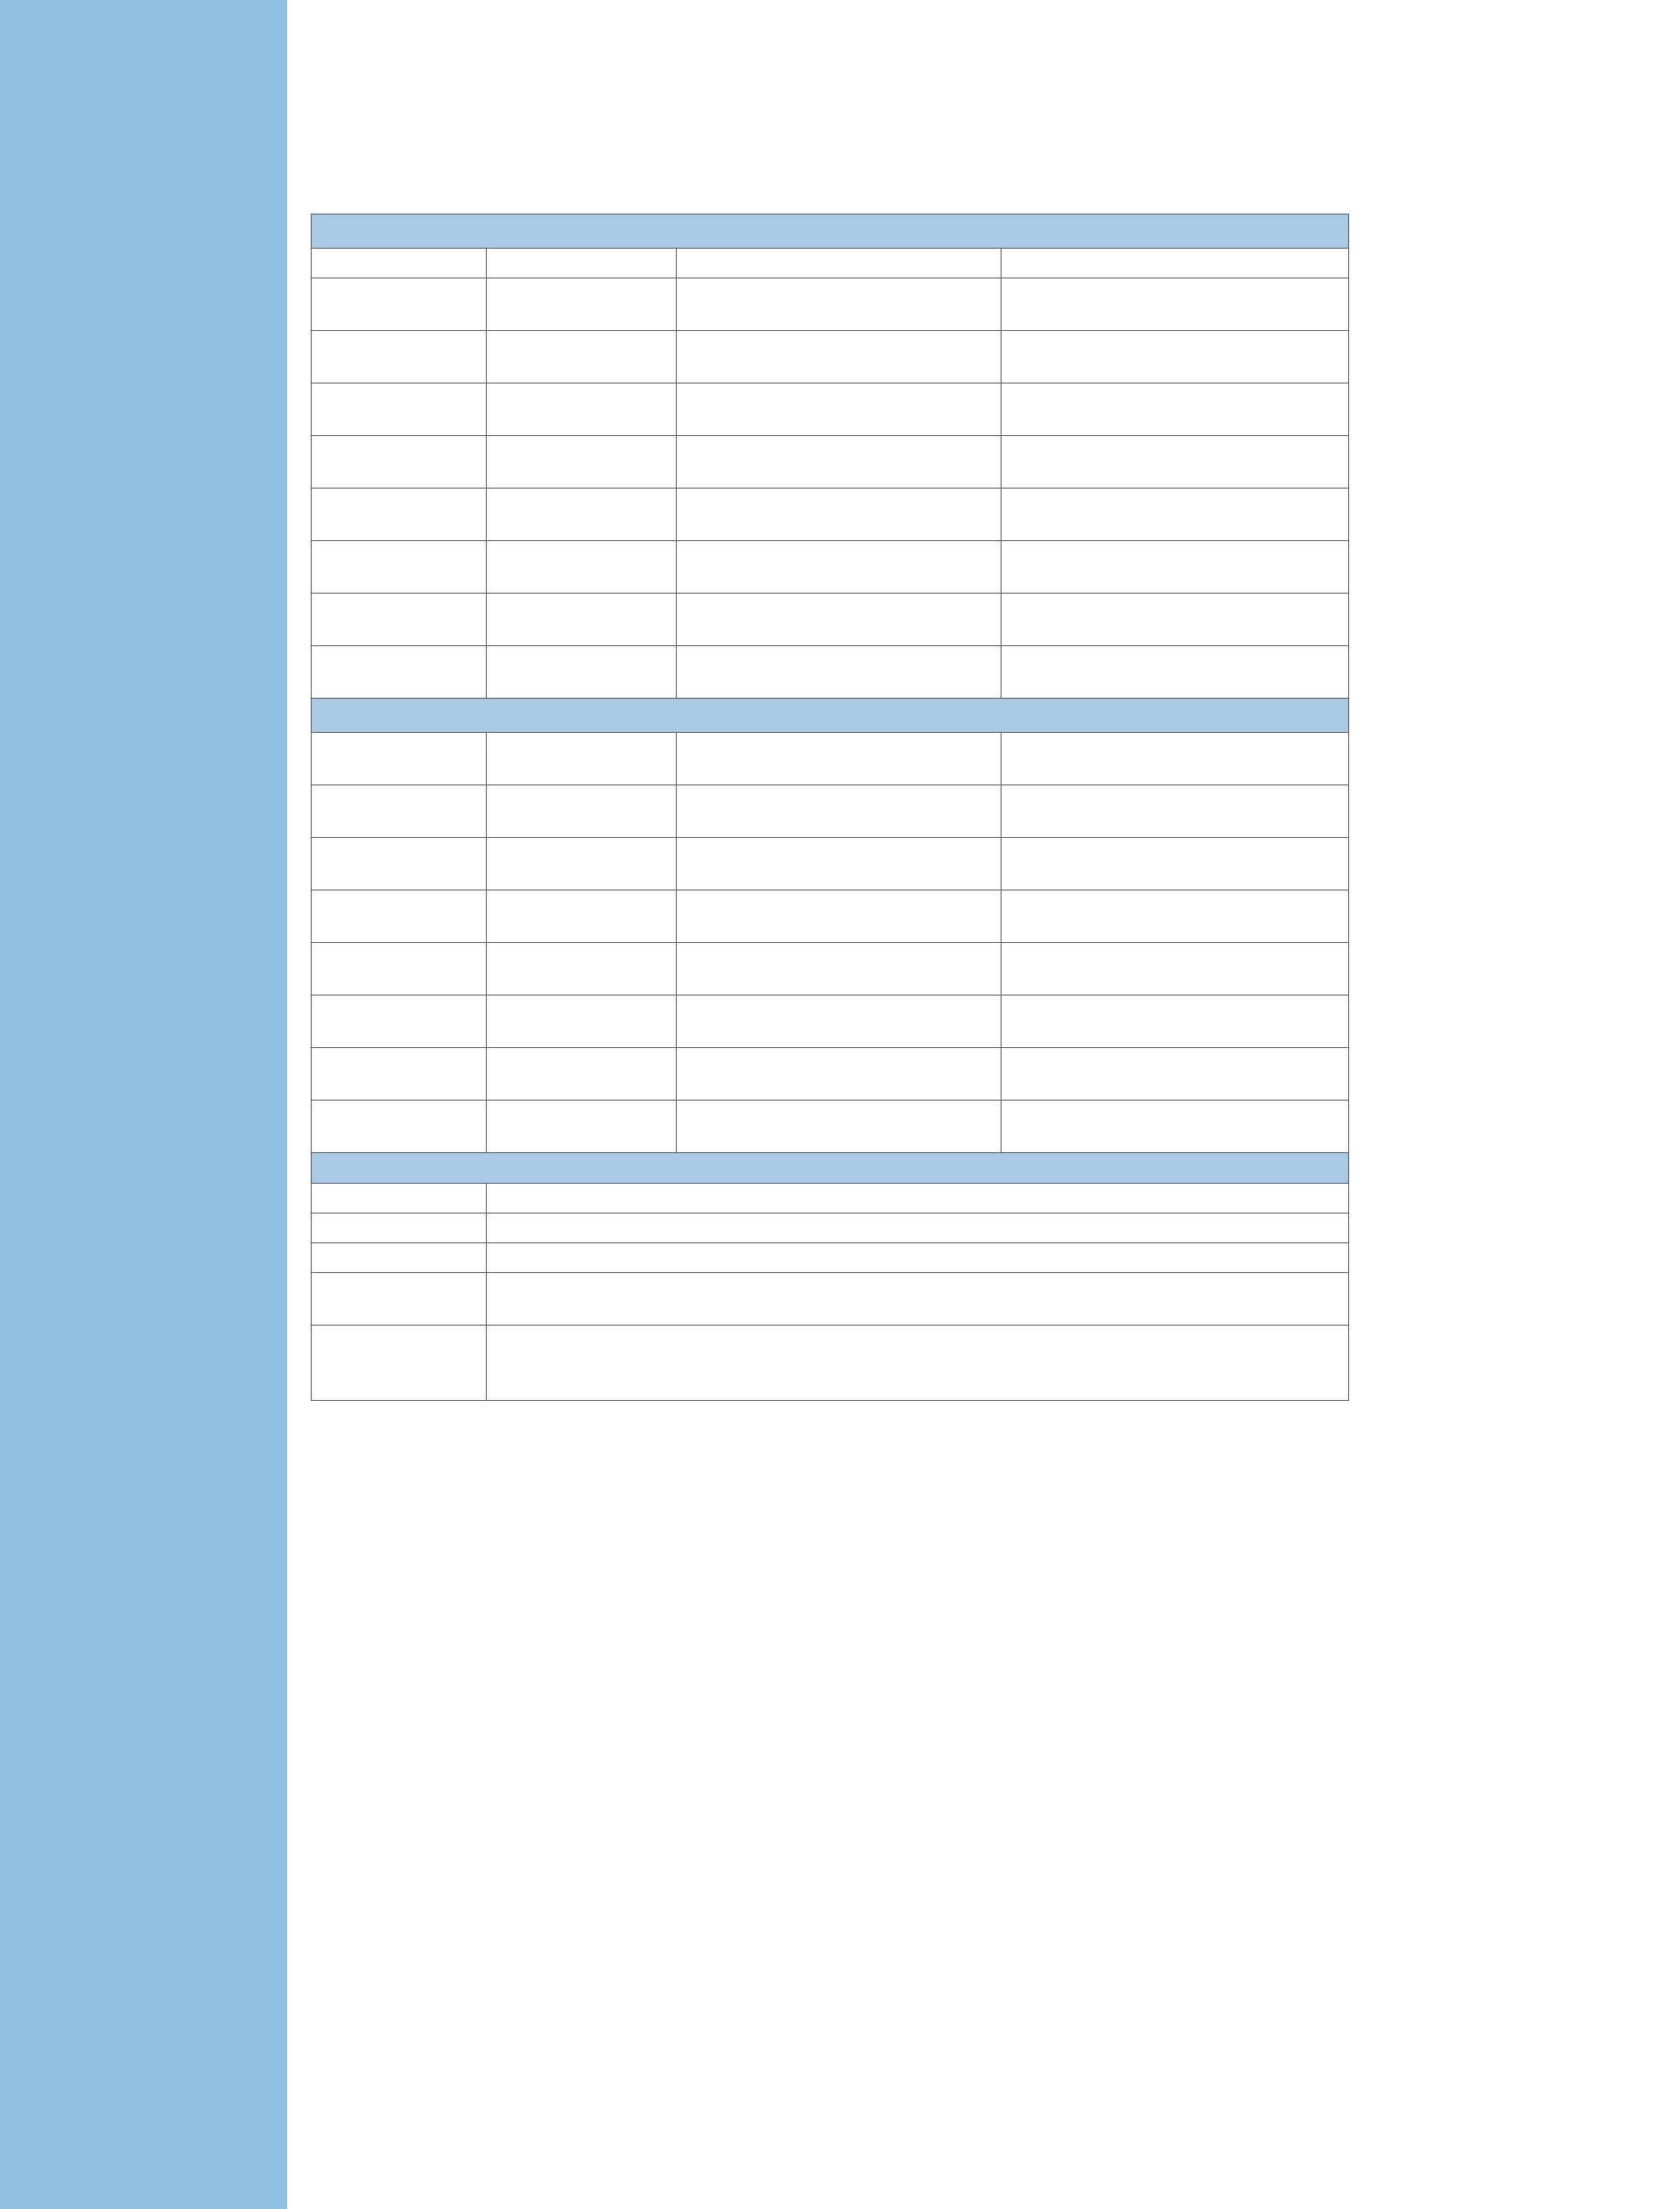 The height and width of the screenshot is (2209, 1680). I want to click on section-2-header, so click(830, 715).